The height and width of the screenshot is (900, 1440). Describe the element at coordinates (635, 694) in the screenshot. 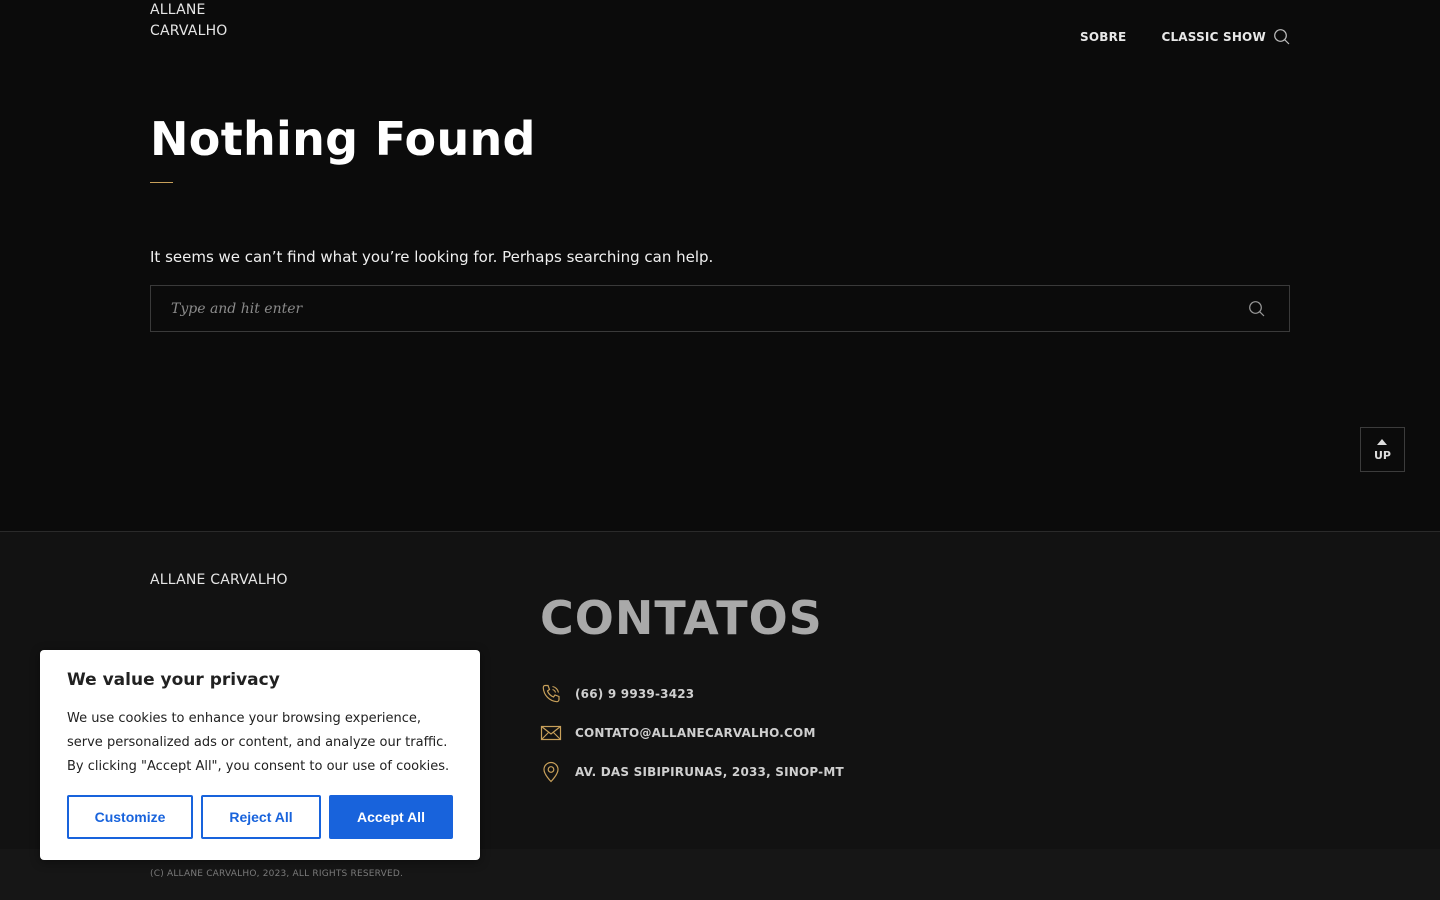

I see `contact-phone-text: (66) 9 9939-3423` at that location.